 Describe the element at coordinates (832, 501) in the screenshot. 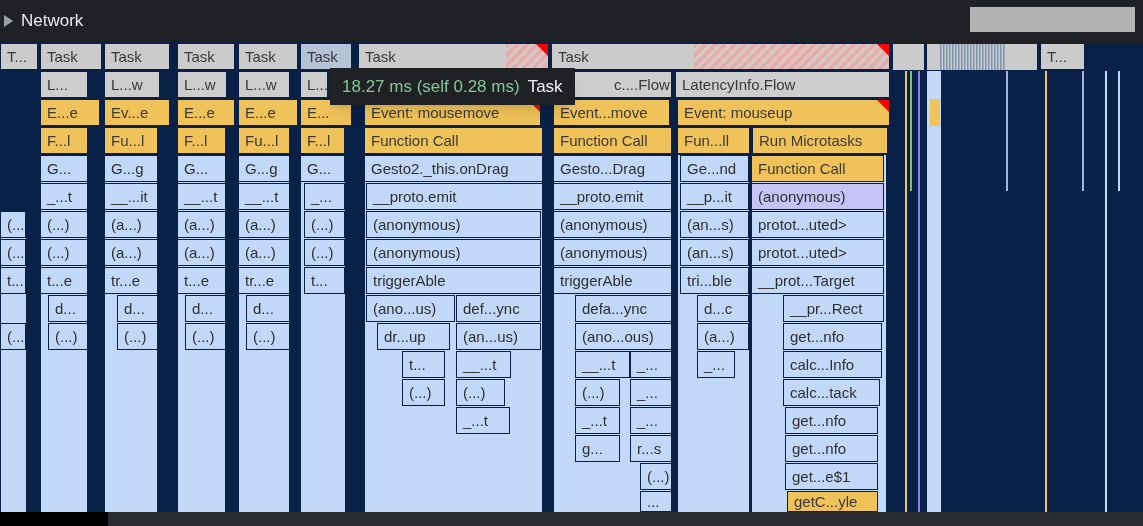

I see `flame-block: getC...yle` at that location.